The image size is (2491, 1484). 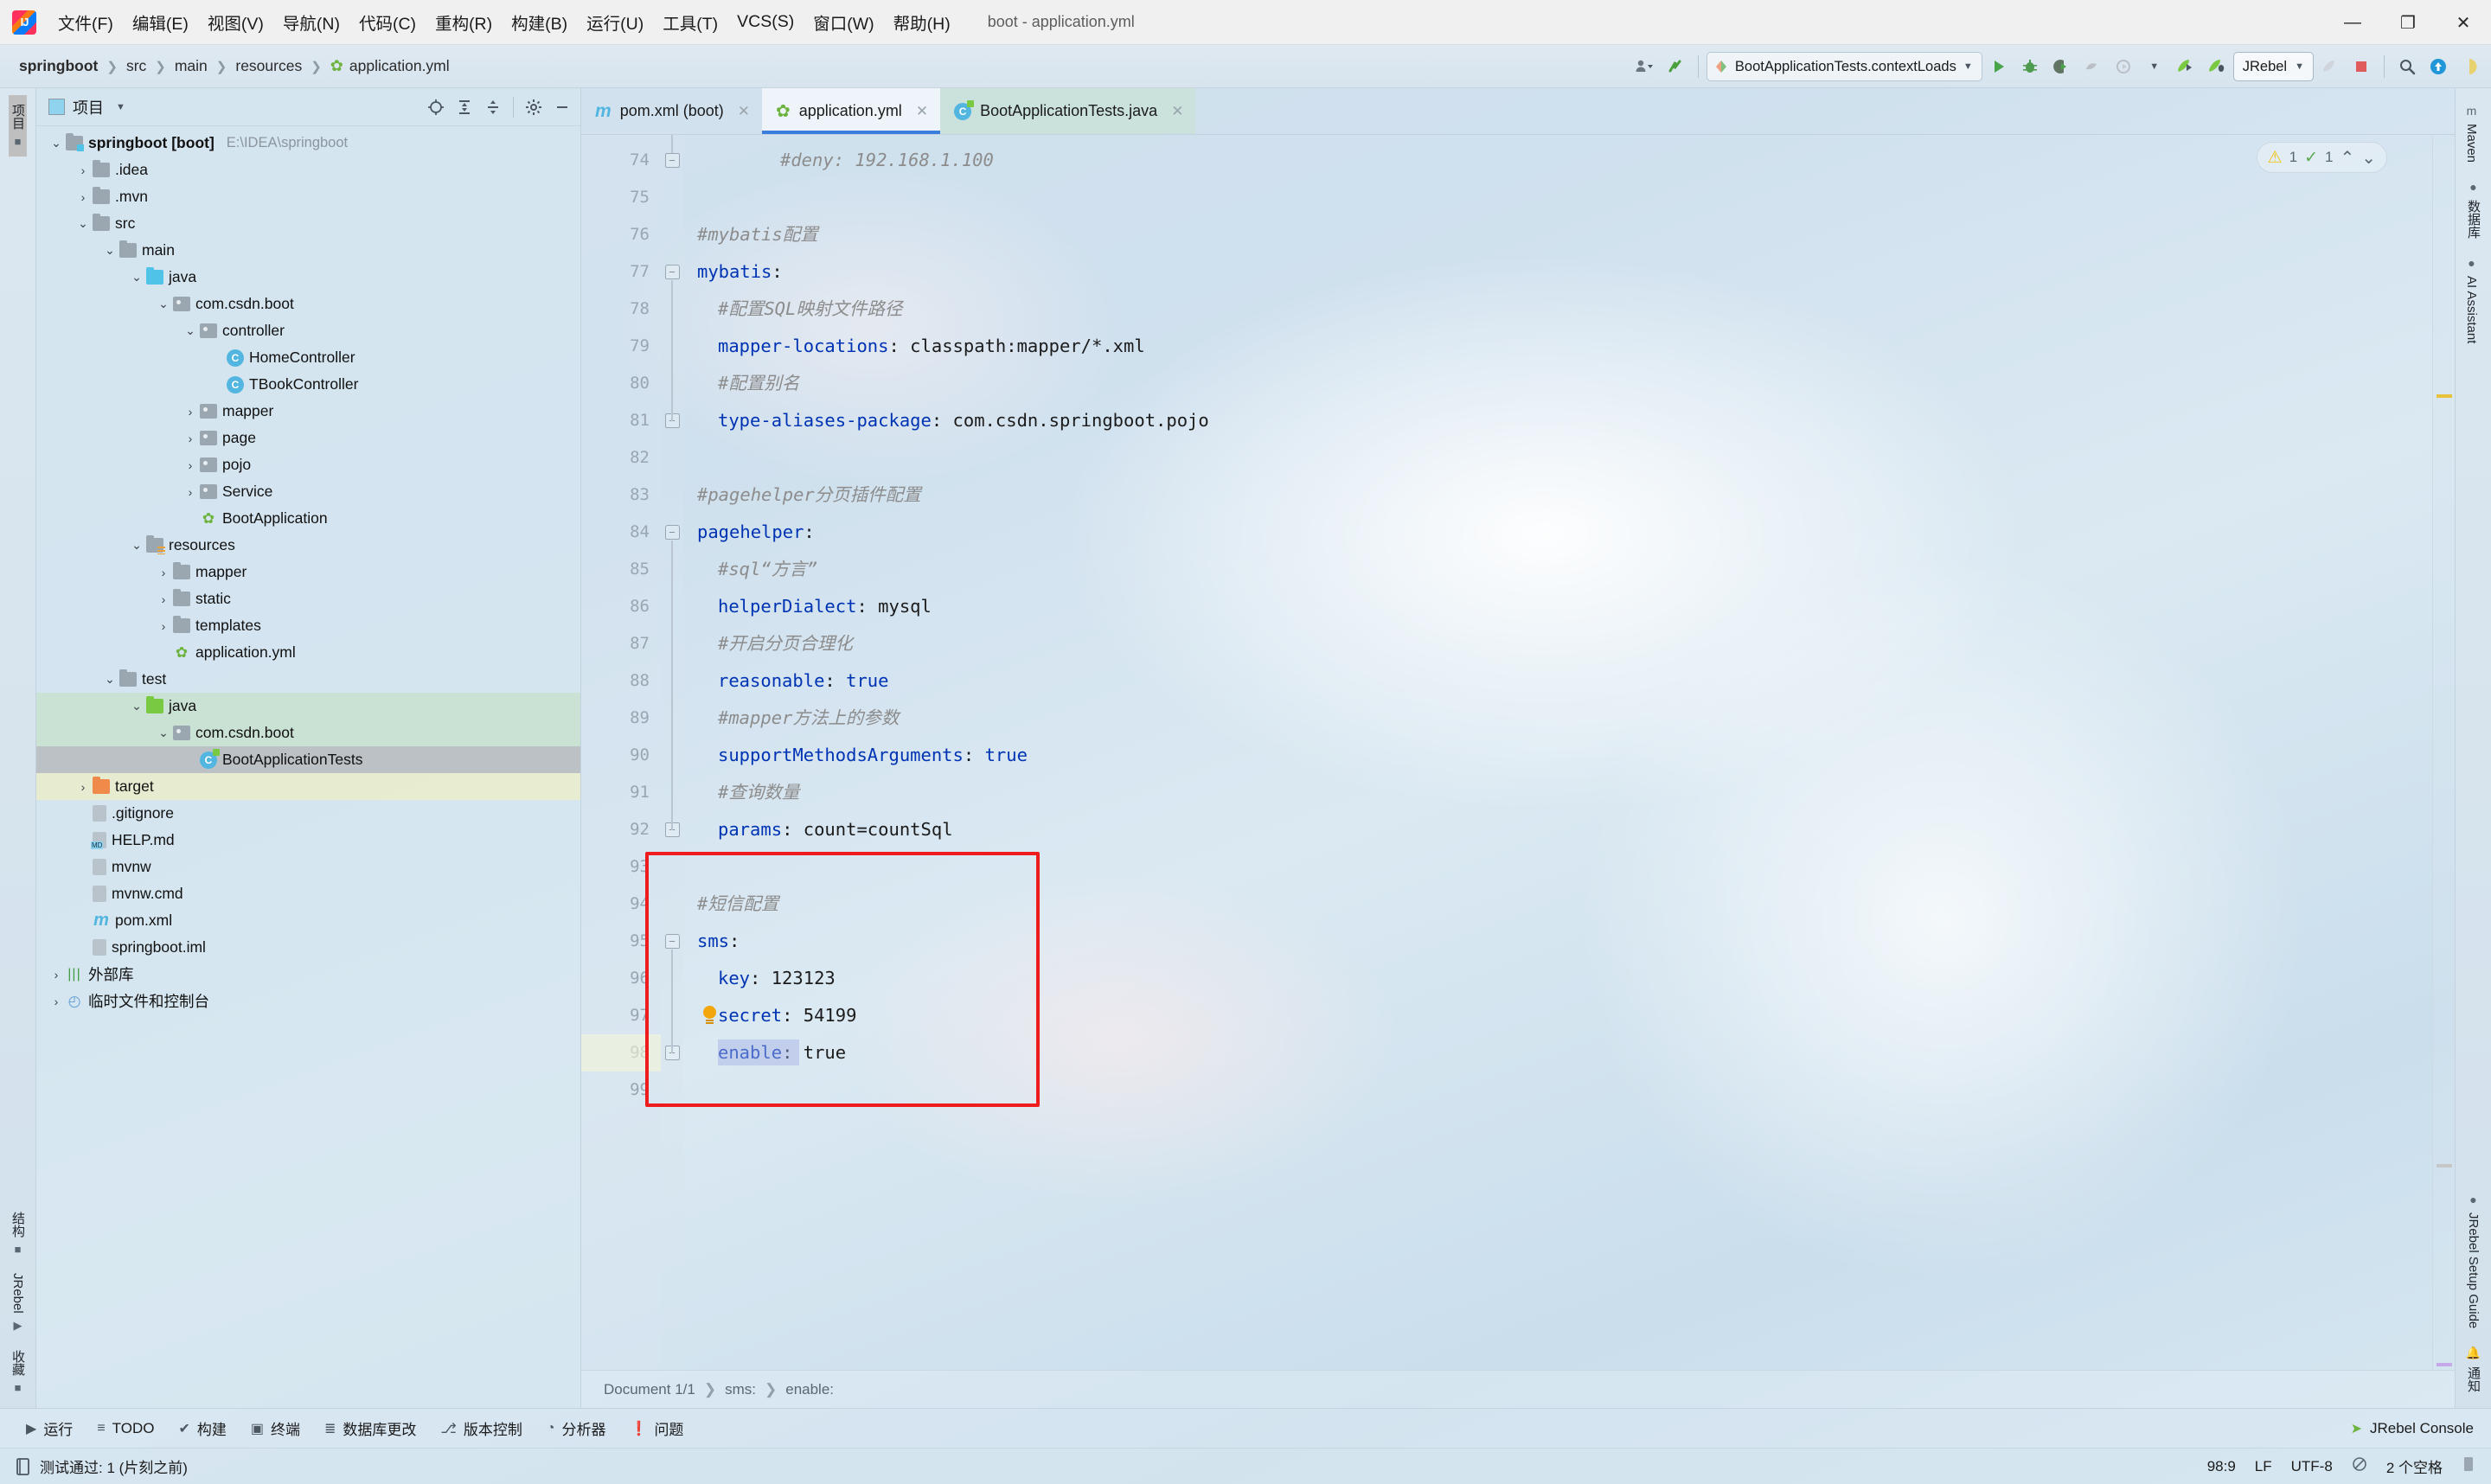 I want to click on code-folding-gutter: − − − − − − −, so click(x=672, y=752).